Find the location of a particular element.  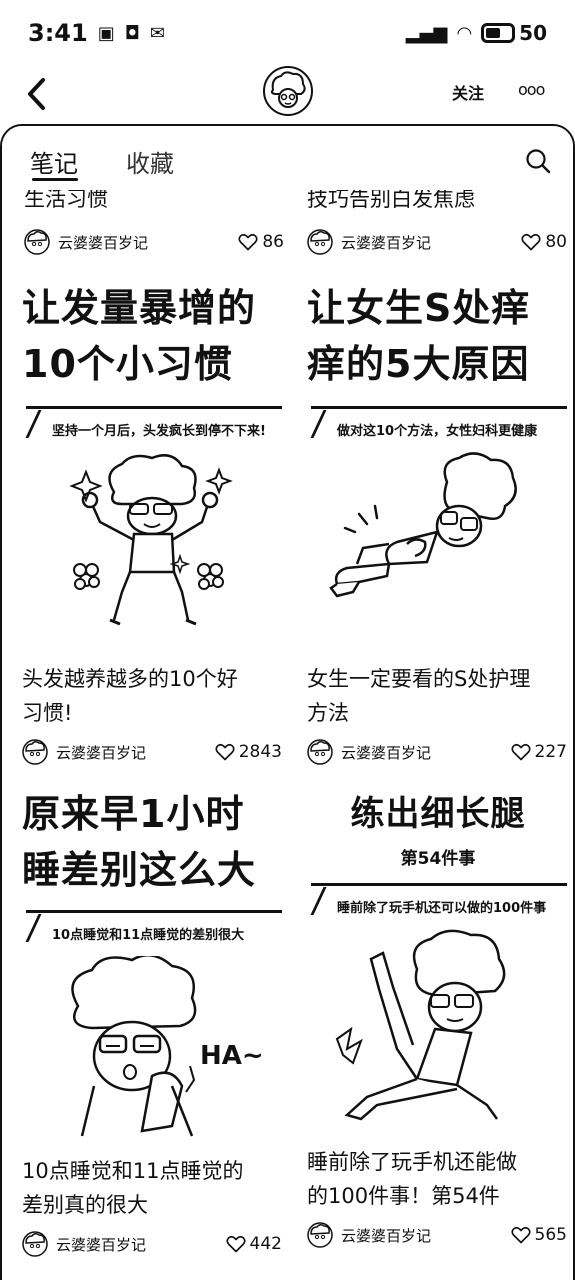

like-button: 565 is located at coordinates (539, 1235).